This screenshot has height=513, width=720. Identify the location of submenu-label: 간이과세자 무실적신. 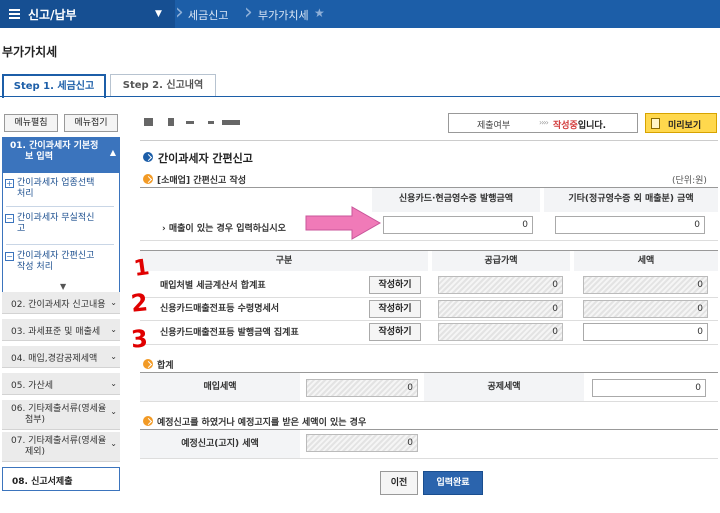
(56, 218).